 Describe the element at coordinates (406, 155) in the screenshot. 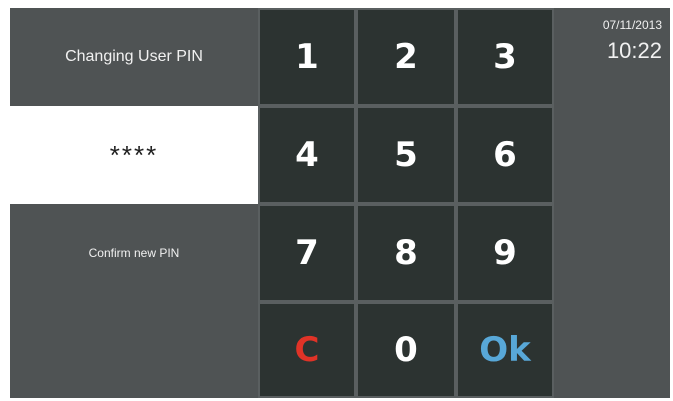

I see `key-5: 5` at that location.